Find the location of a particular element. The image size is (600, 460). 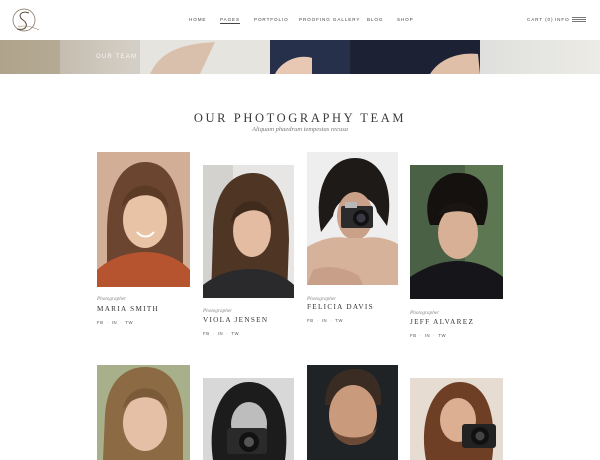

member-photo-maria-smith is located at coordinates (143, 219).